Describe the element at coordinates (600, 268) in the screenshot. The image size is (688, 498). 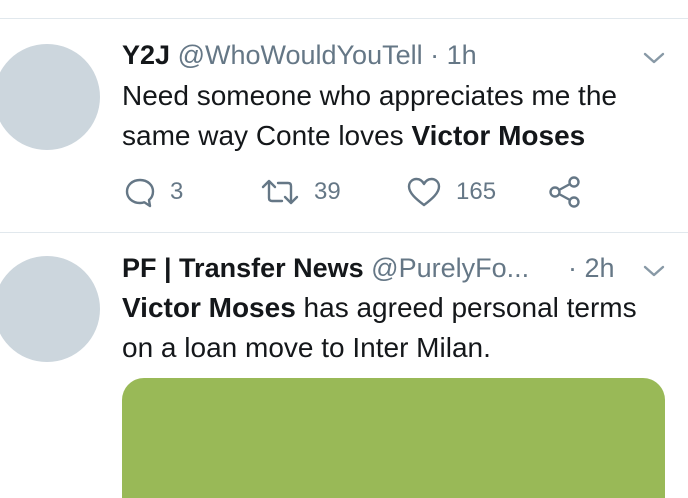
I see `timestamp: 2h` at that location.